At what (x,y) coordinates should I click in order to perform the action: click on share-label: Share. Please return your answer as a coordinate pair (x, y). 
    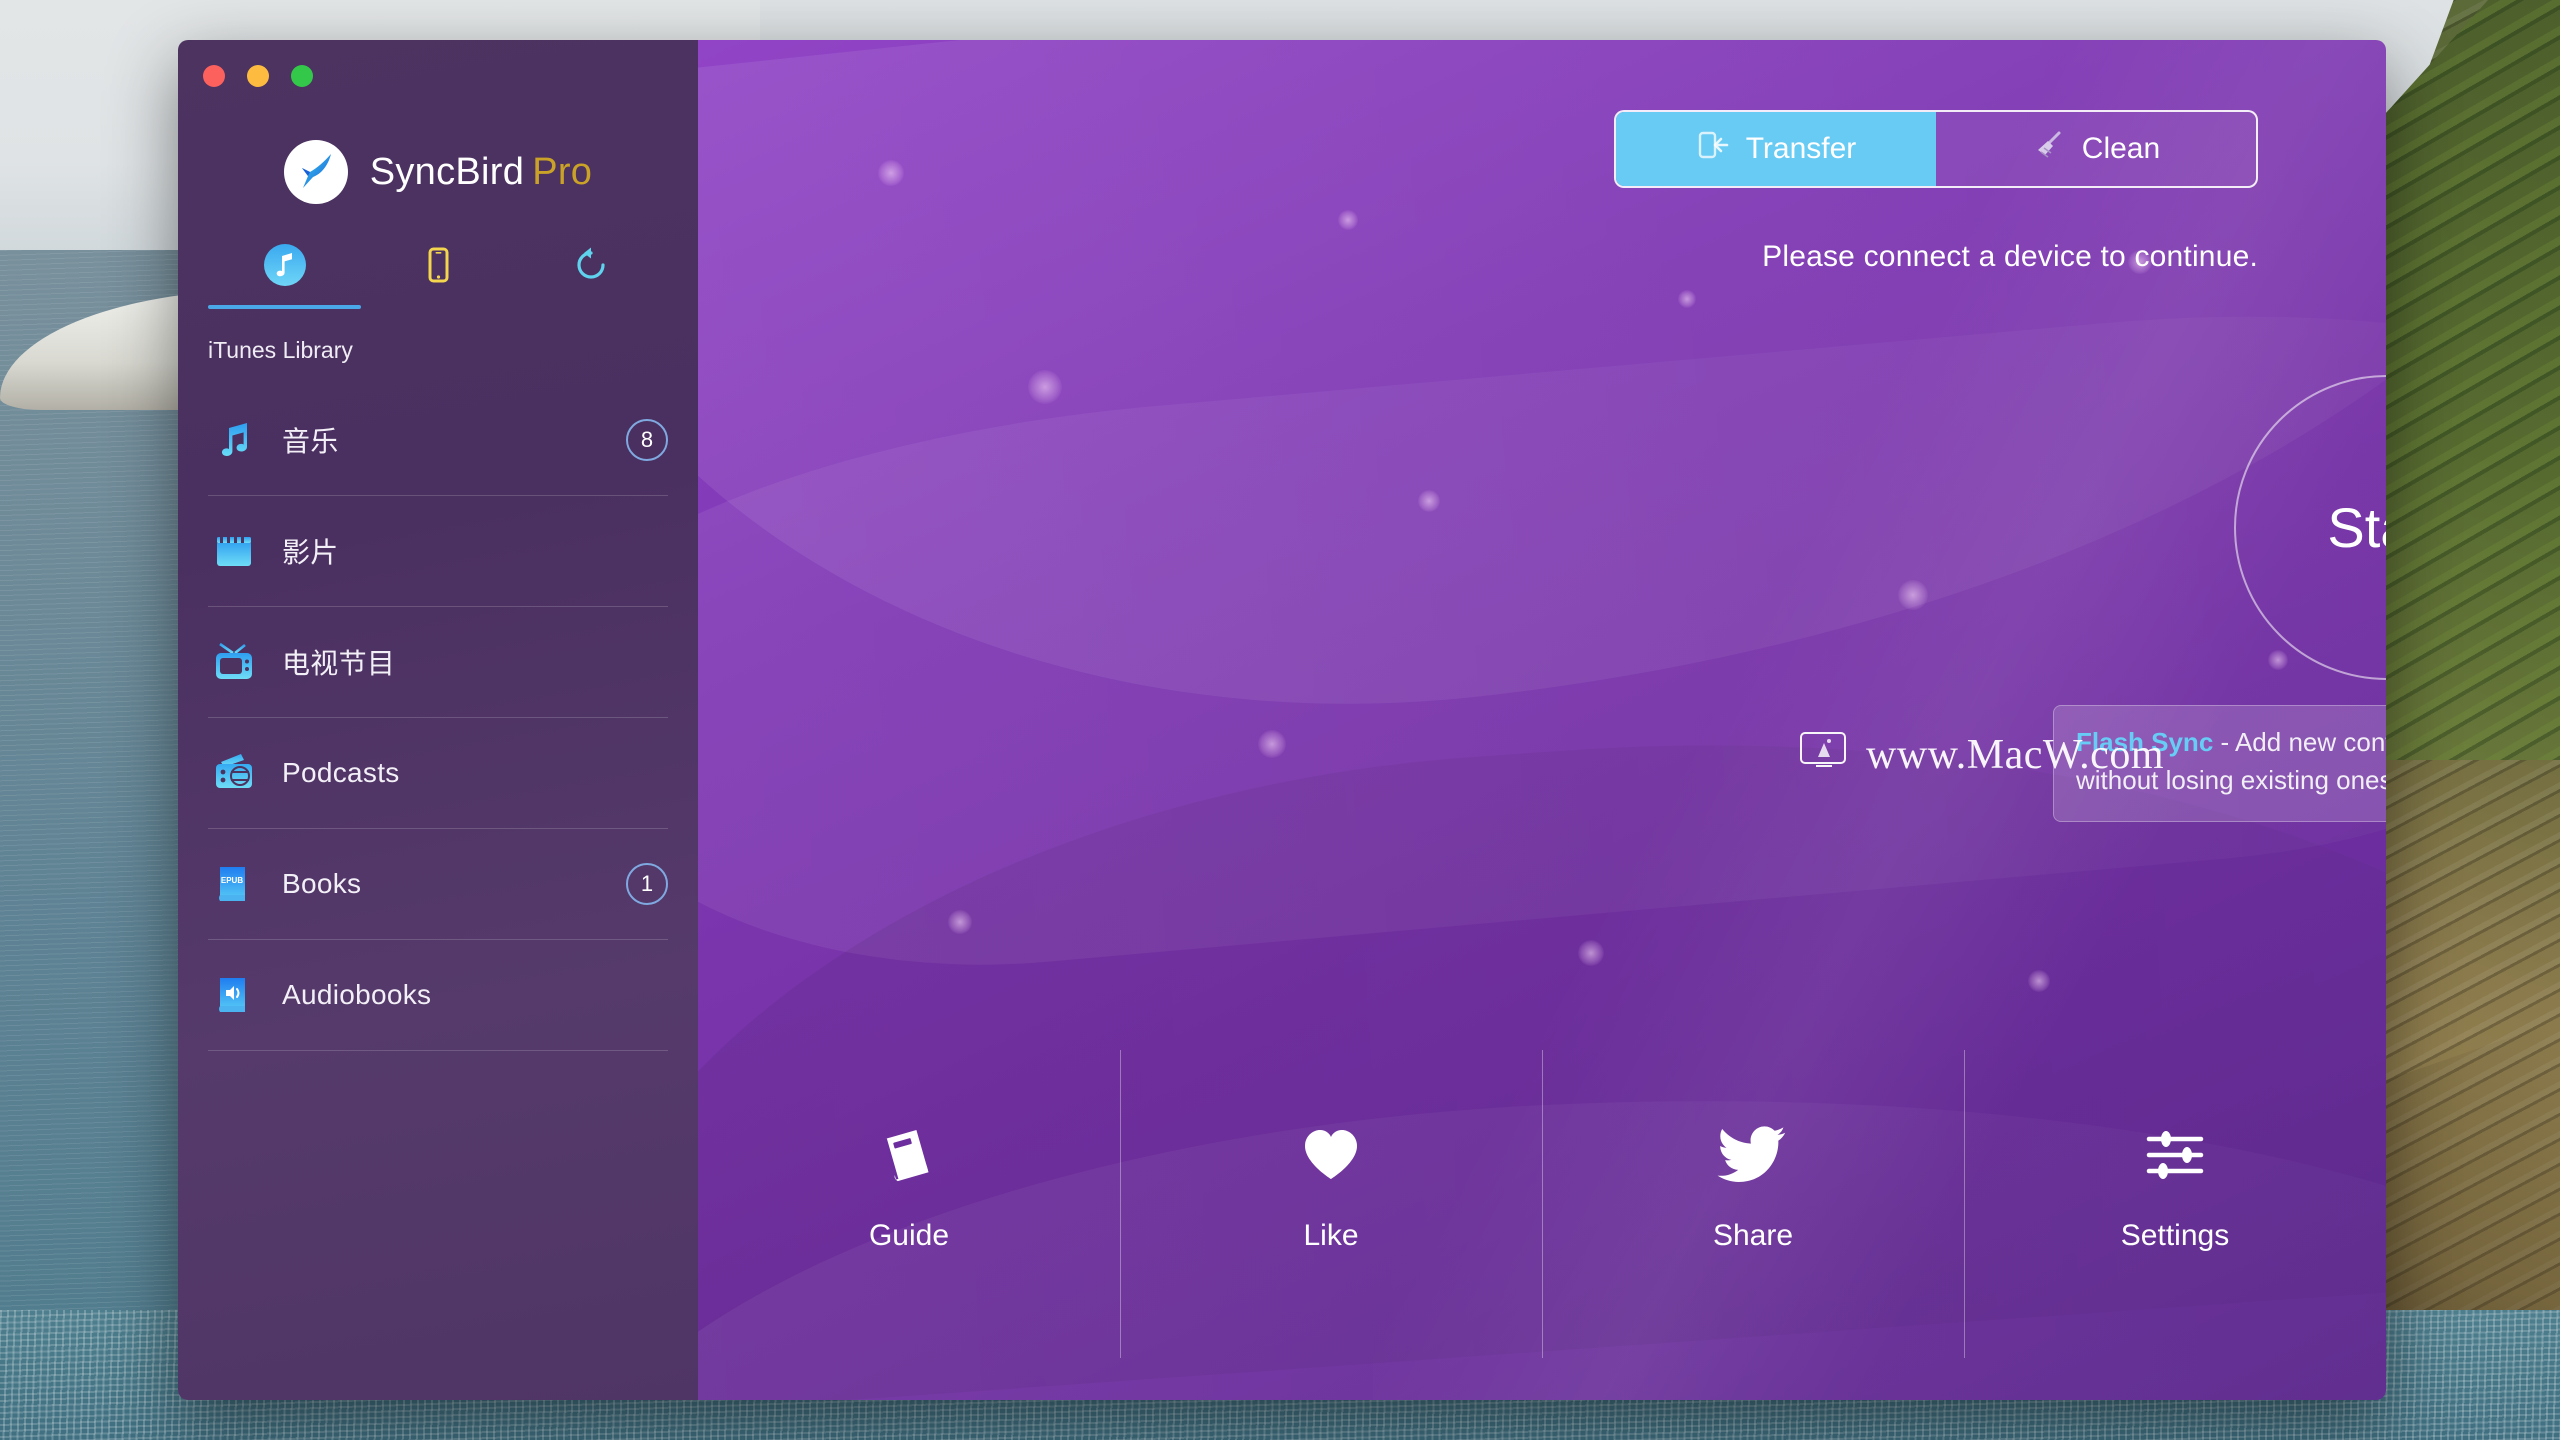
    Looking at the image, I should click on (1753, 1235).